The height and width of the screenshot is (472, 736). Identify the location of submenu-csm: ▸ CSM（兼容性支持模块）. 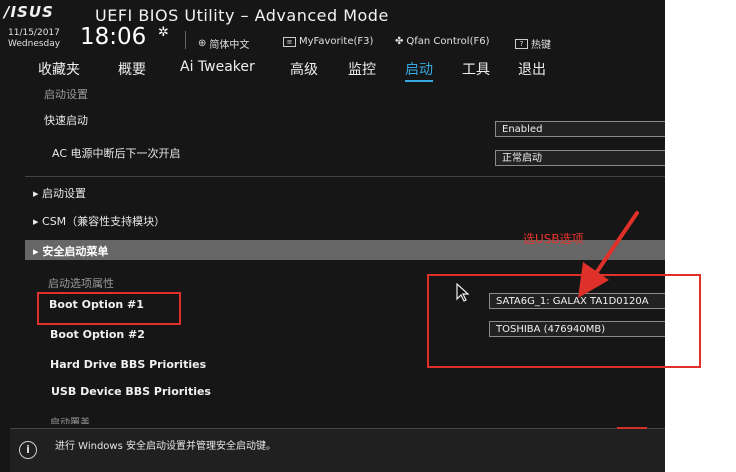
(99, 221).